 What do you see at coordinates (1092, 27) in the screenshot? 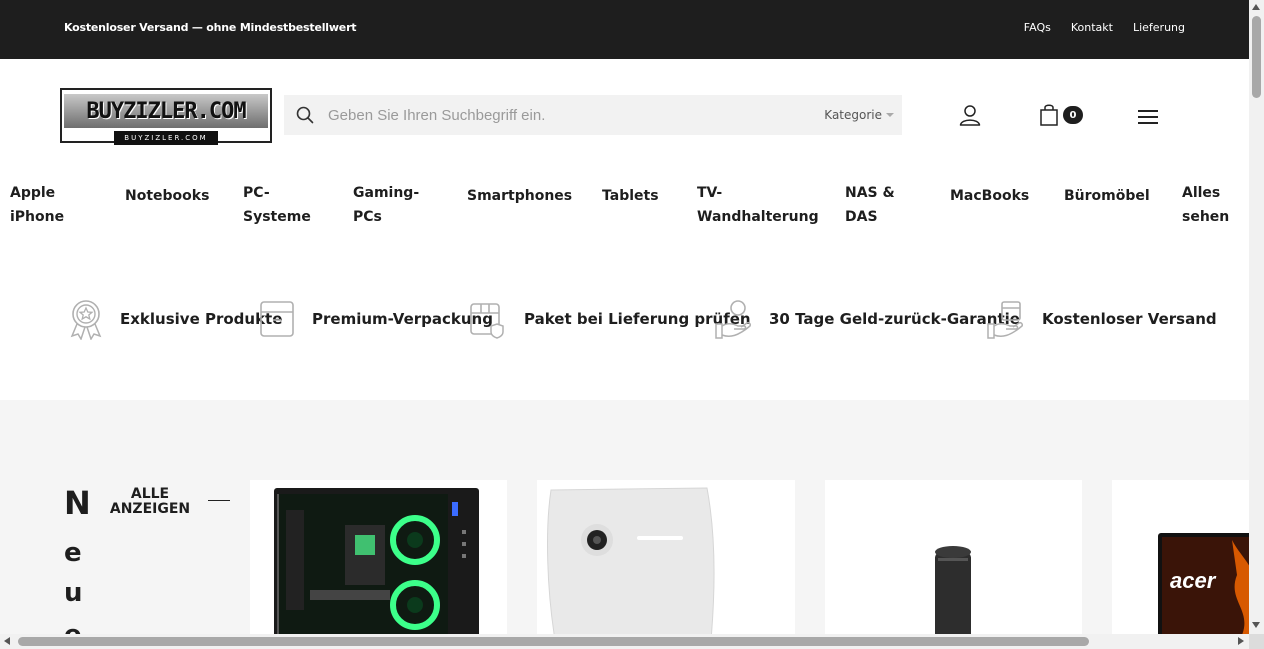
I see `contact-link: Kontakt` at bounding box center [1092, 27].